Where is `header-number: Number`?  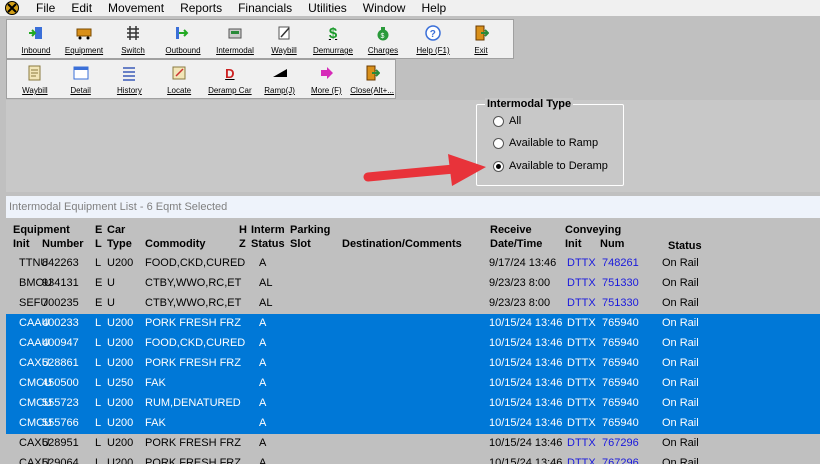 header-number: Number is located at coordinates (63, 244).